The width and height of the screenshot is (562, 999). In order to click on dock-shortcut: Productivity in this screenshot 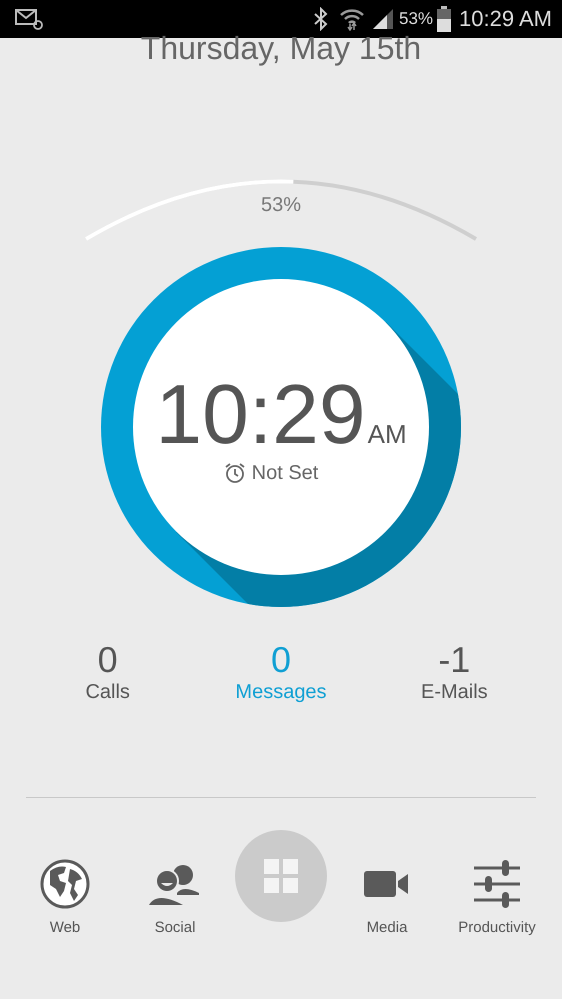, I will do `click(497, 897)`.